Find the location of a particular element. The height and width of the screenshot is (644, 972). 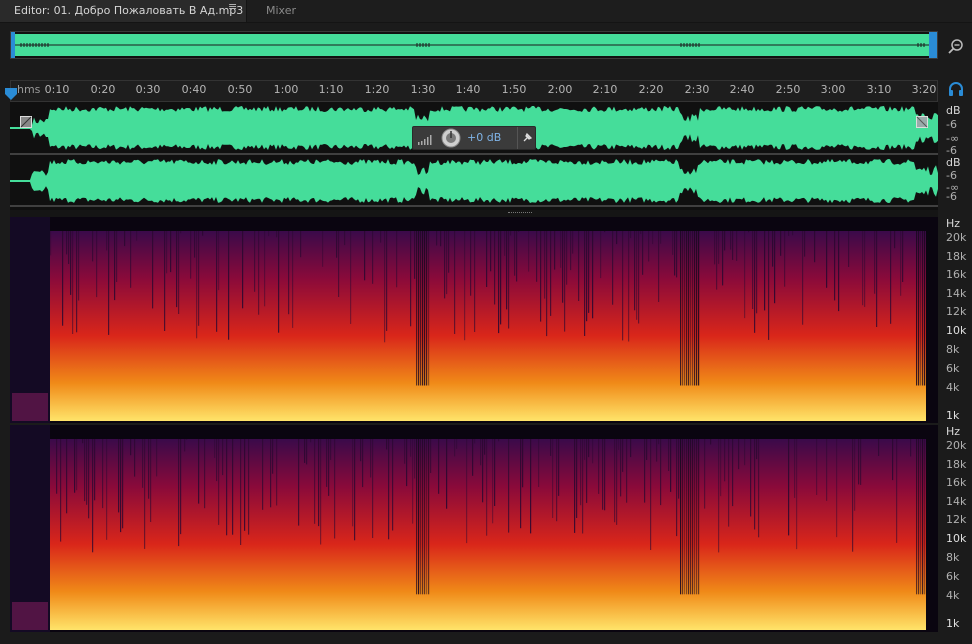

pin-icon is located at coordinates (527, 138).